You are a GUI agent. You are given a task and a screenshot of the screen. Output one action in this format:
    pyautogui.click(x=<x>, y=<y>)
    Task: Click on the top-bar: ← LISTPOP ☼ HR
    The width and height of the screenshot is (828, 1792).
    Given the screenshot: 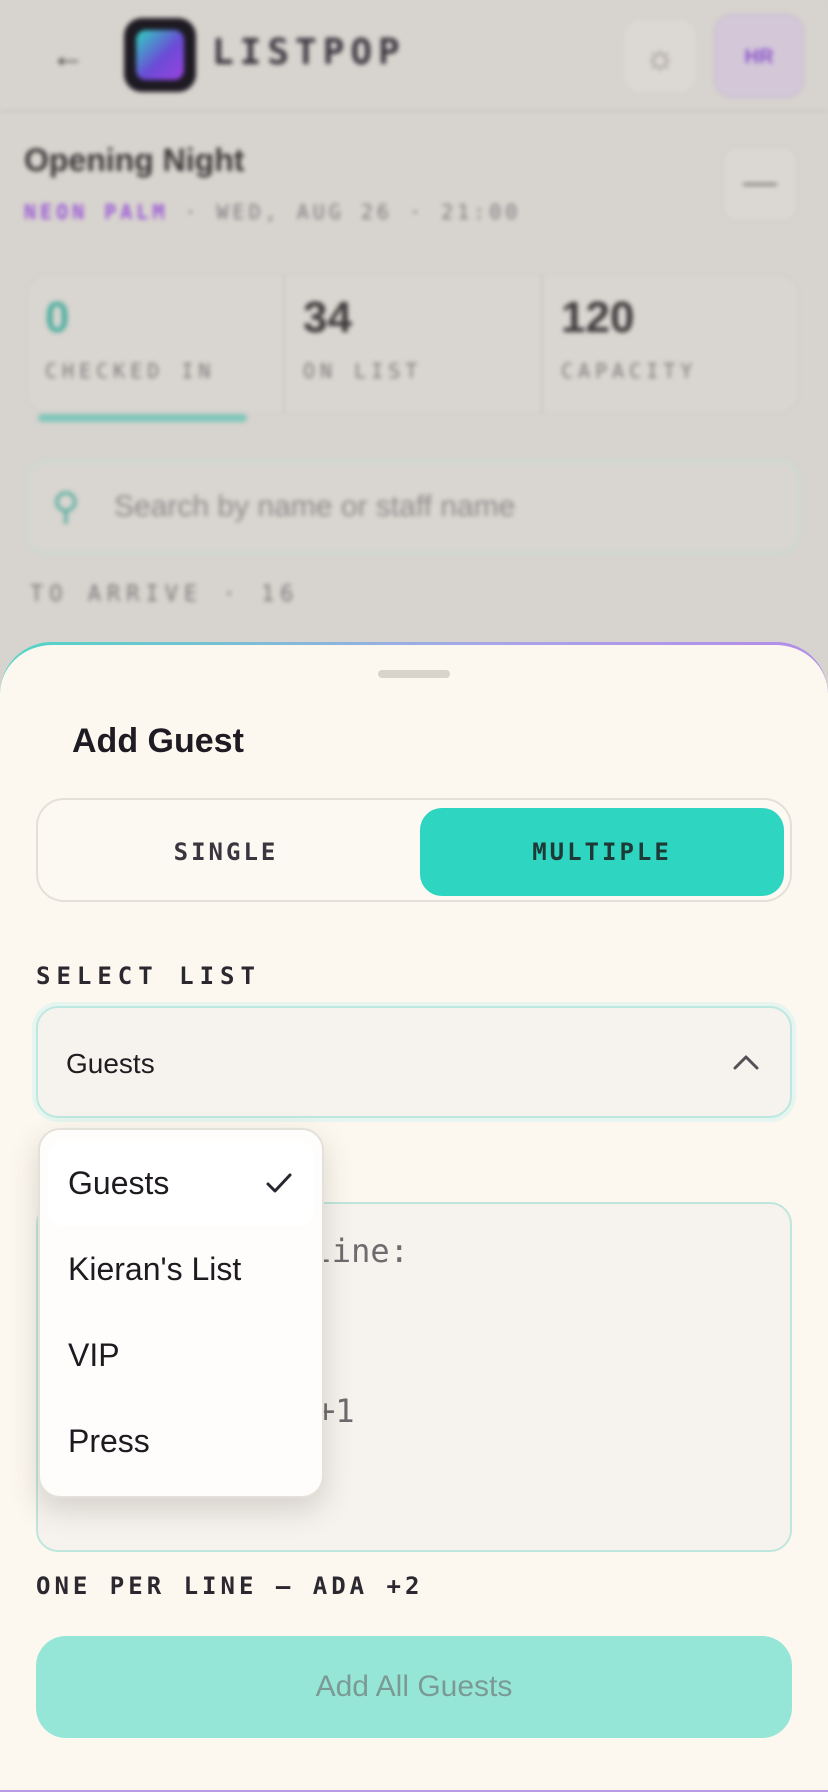 What is the action you would take?
    pyautogui.click(x=414, y=56)
    